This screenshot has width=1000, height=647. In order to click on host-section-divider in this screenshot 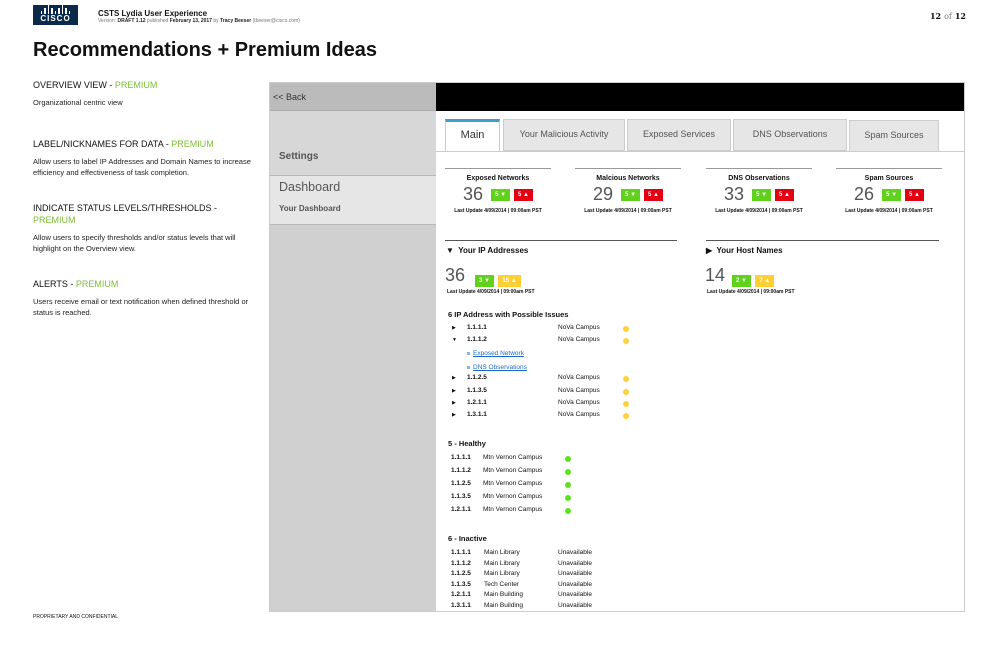, I will do `click(822, 240)`.